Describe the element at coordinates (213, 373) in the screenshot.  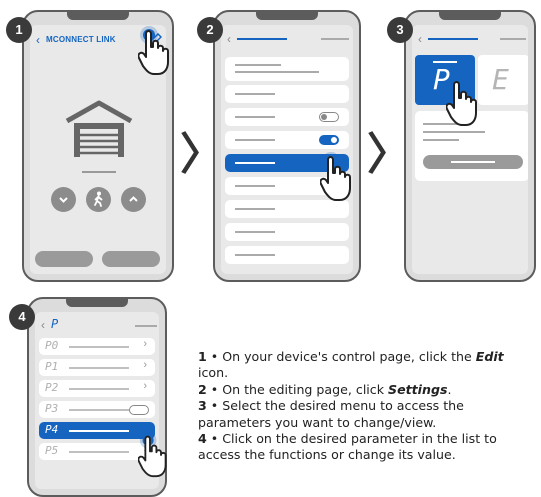
I see `step-text-end: icon.` at that location.